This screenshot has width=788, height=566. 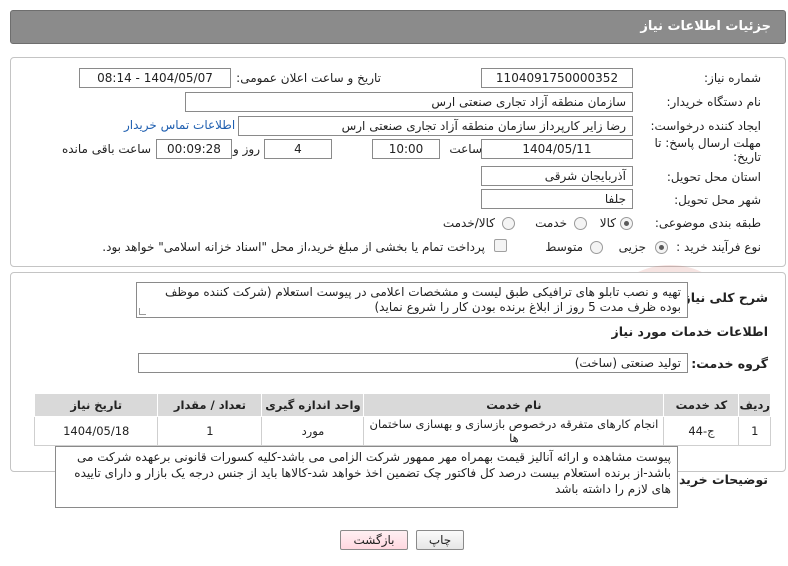 I want to click on deadline-label-2: تاریخ:, so click(x=747, y=157).